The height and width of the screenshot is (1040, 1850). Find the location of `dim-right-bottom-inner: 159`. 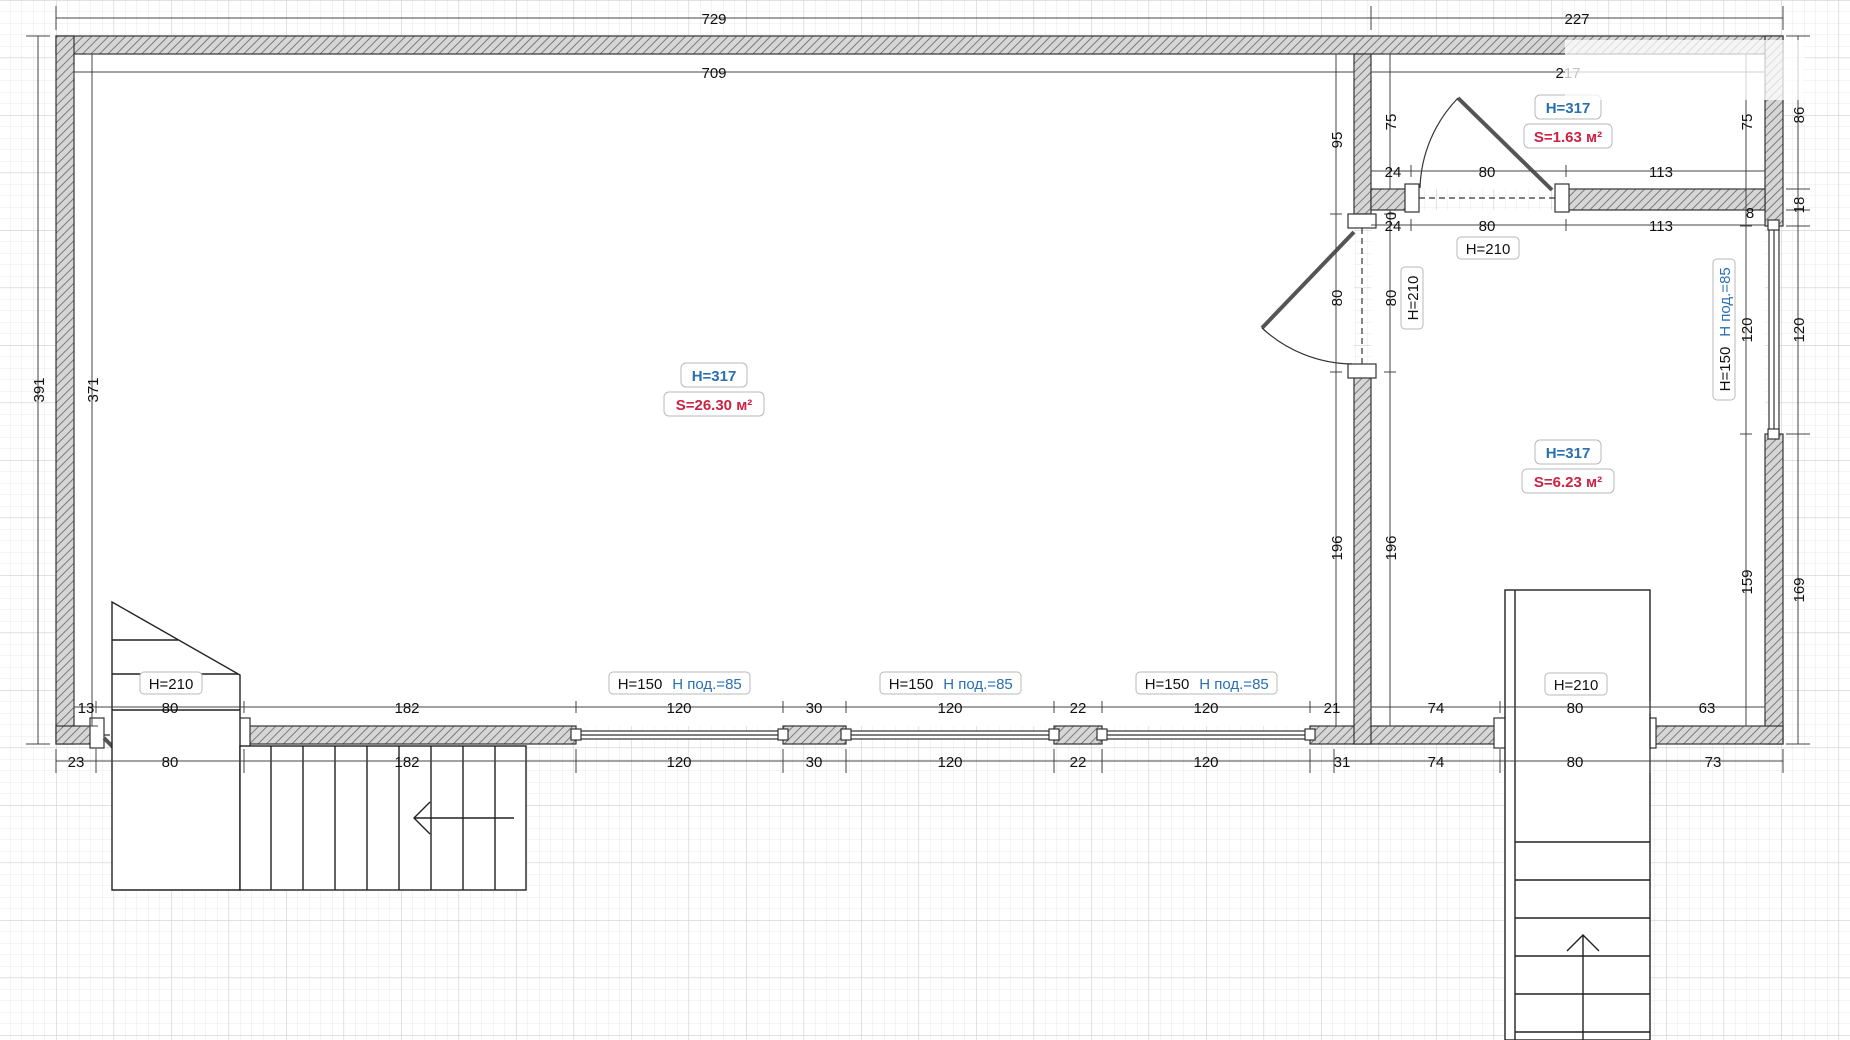

dim-right-bottom-inner: 159 is located at coordinates (1747, 581).